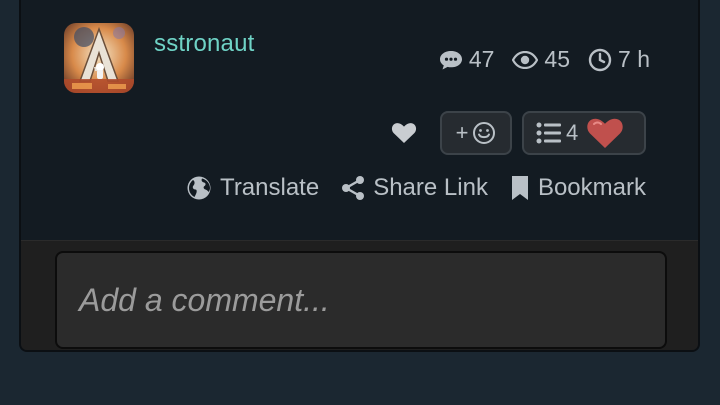  I want to click on list-icon, so click(548, 133).